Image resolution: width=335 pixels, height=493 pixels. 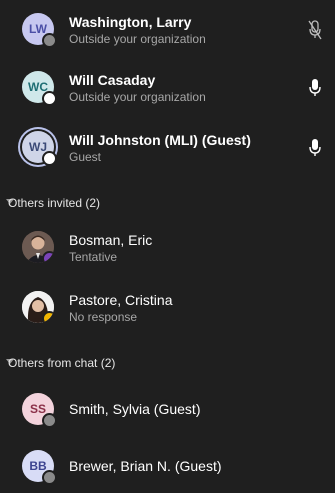 I want to click on section-others-from-chat: Others from chat (2), so click(x=167, y=364).